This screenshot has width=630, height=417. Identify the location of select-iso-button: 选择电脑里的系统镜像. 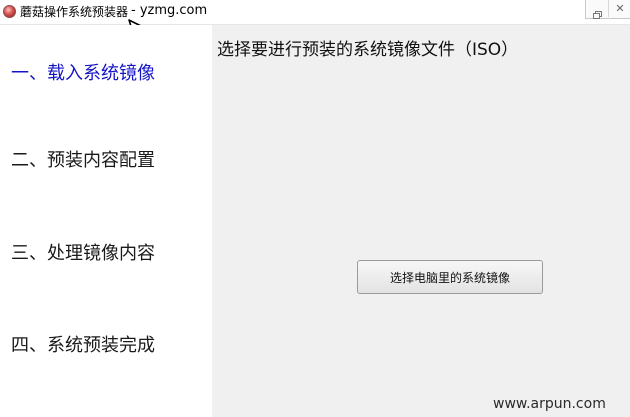
(450, 277).